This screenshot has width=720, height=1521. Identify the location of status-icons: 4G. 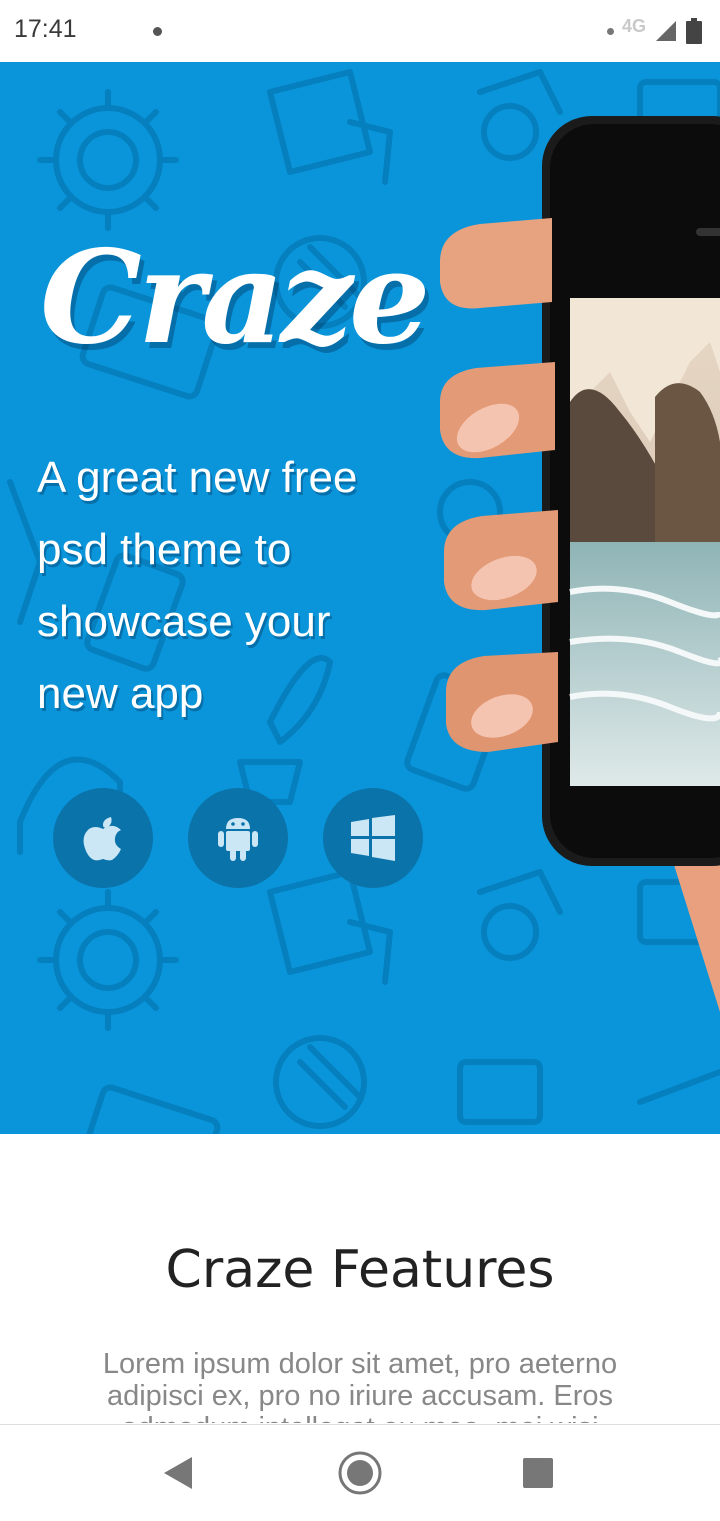
(654, 31).